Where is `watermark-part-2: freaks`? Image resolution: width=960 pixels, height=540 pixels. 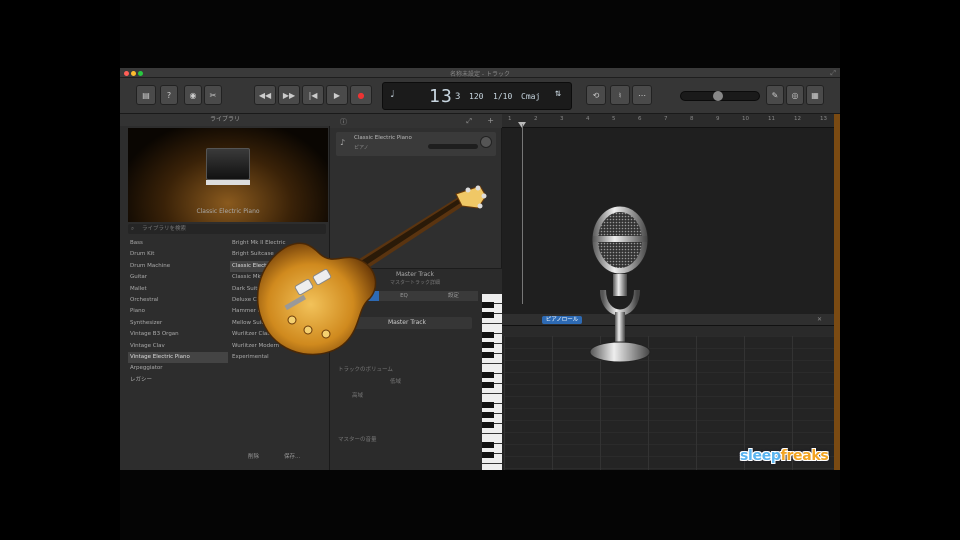
watermark-part-2: freaks is located at coordinates (804, 456).